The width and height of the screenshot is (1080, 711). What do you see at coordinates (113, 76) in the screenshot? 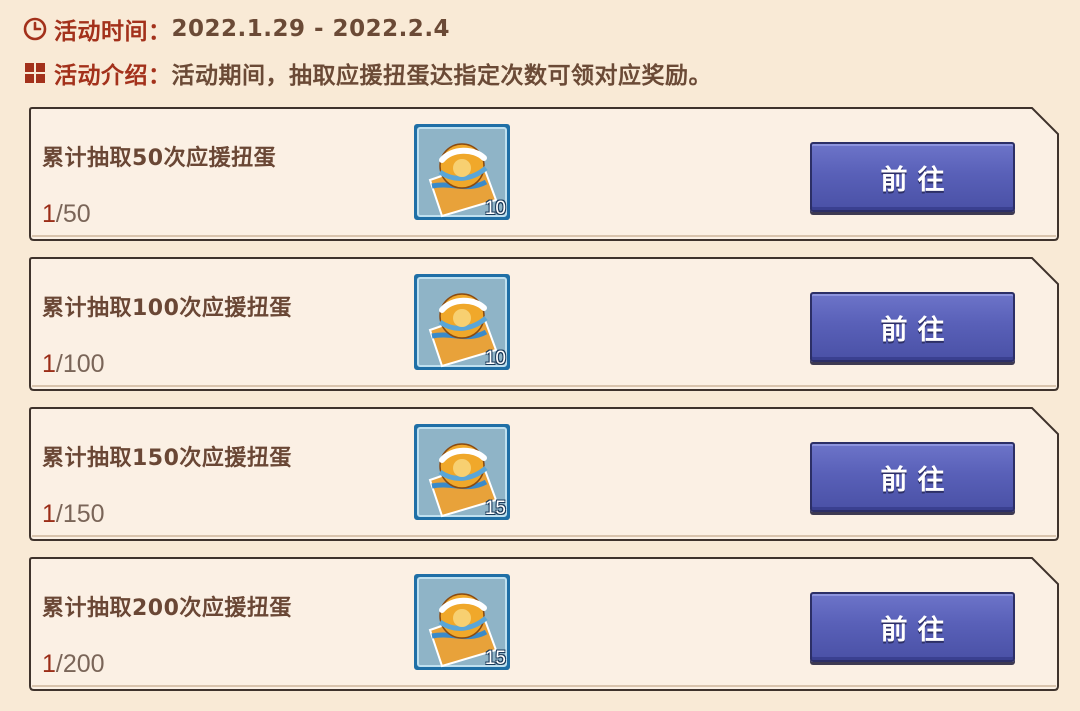
I see `event-intro-label: 活动介绍：` at bounding box center [113, 76].